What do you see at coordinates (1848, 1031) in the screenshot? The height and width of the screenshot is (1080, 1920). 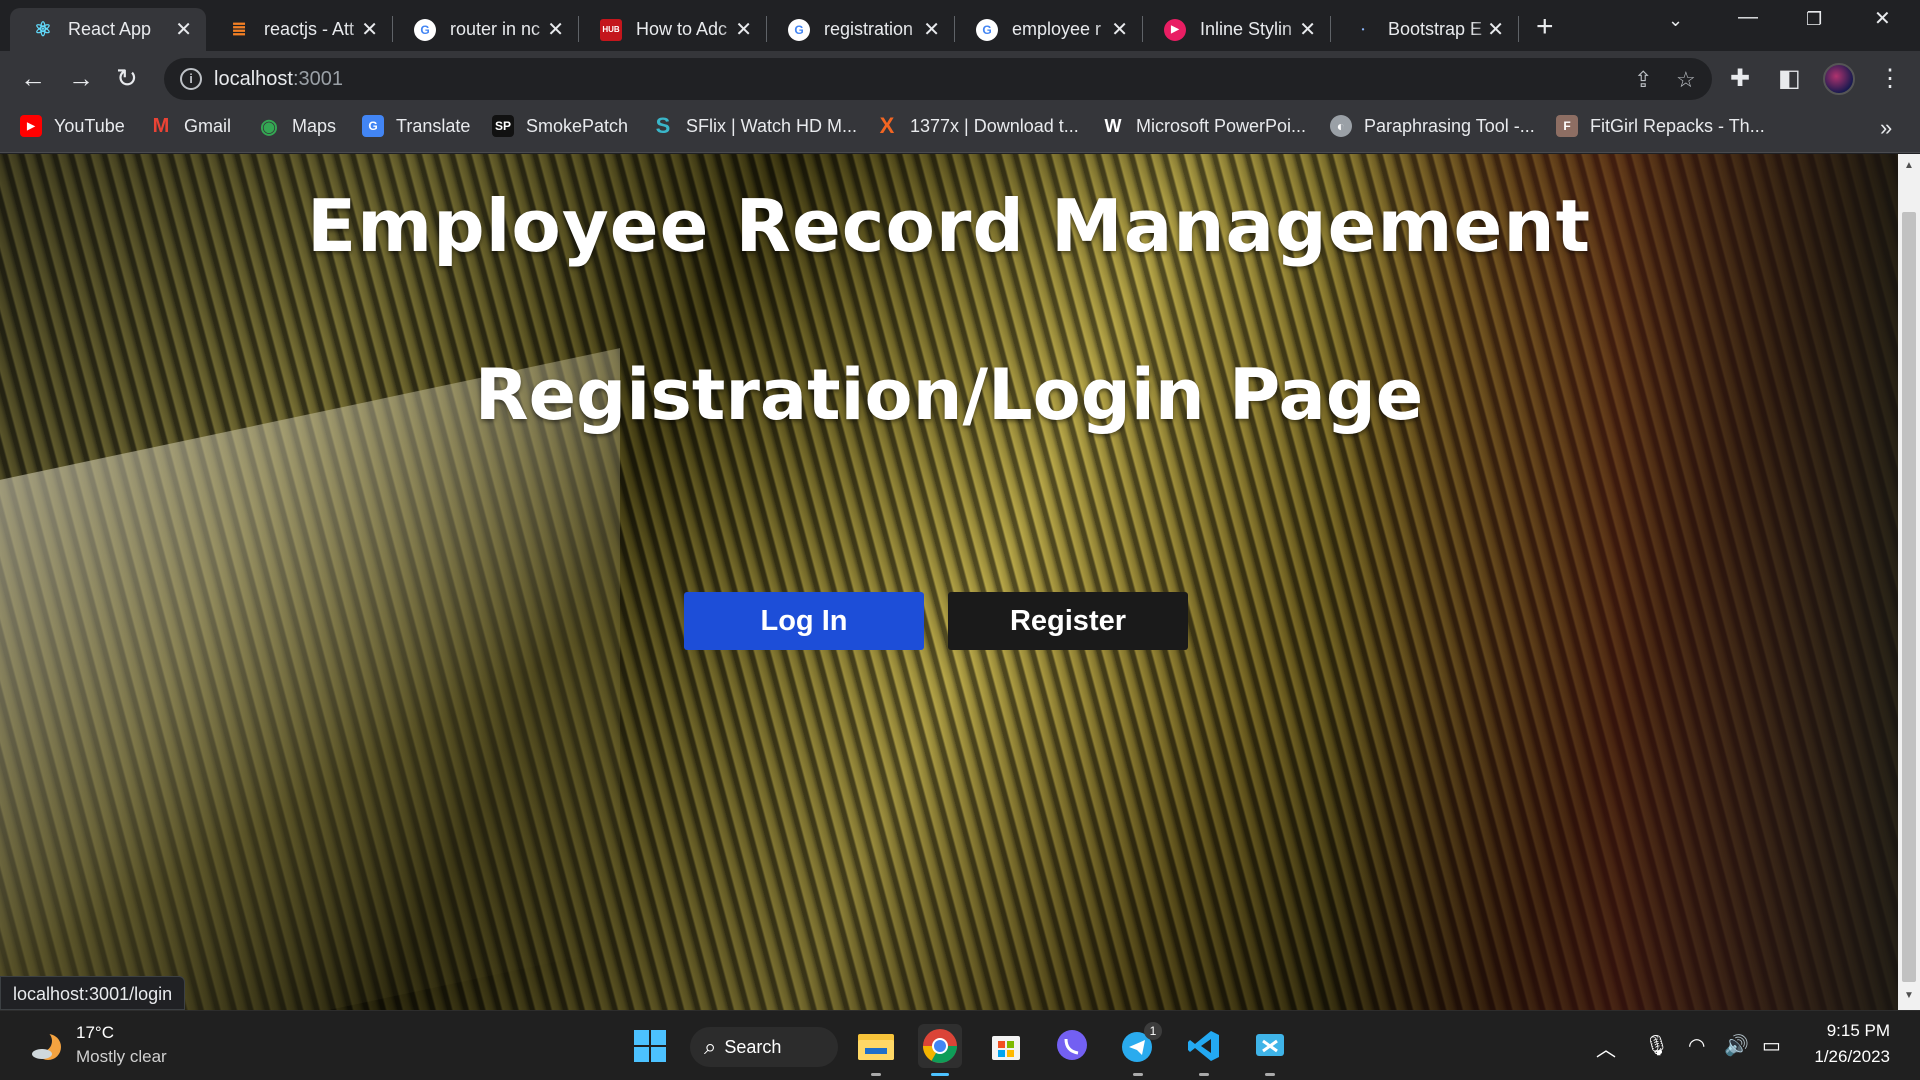 I see `clock-time: 9:15 PM` at bounding box center [1848, 1031].